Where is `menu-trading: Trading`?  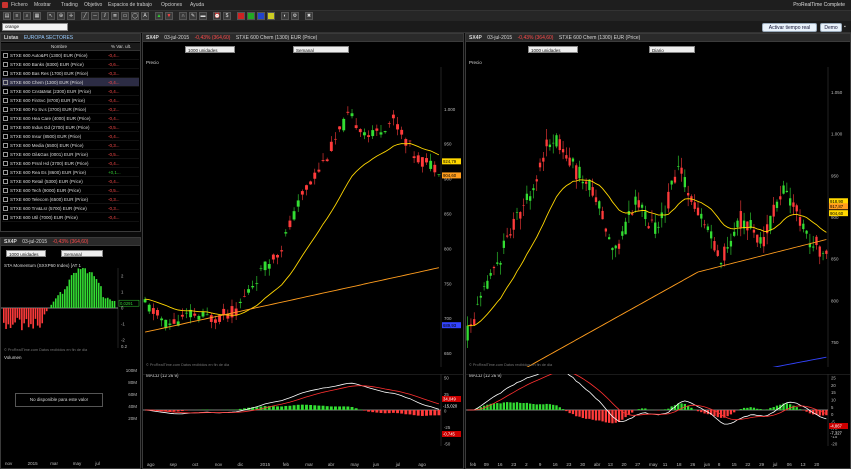
menu-trading: Trading is located at coordinates (69, 5).